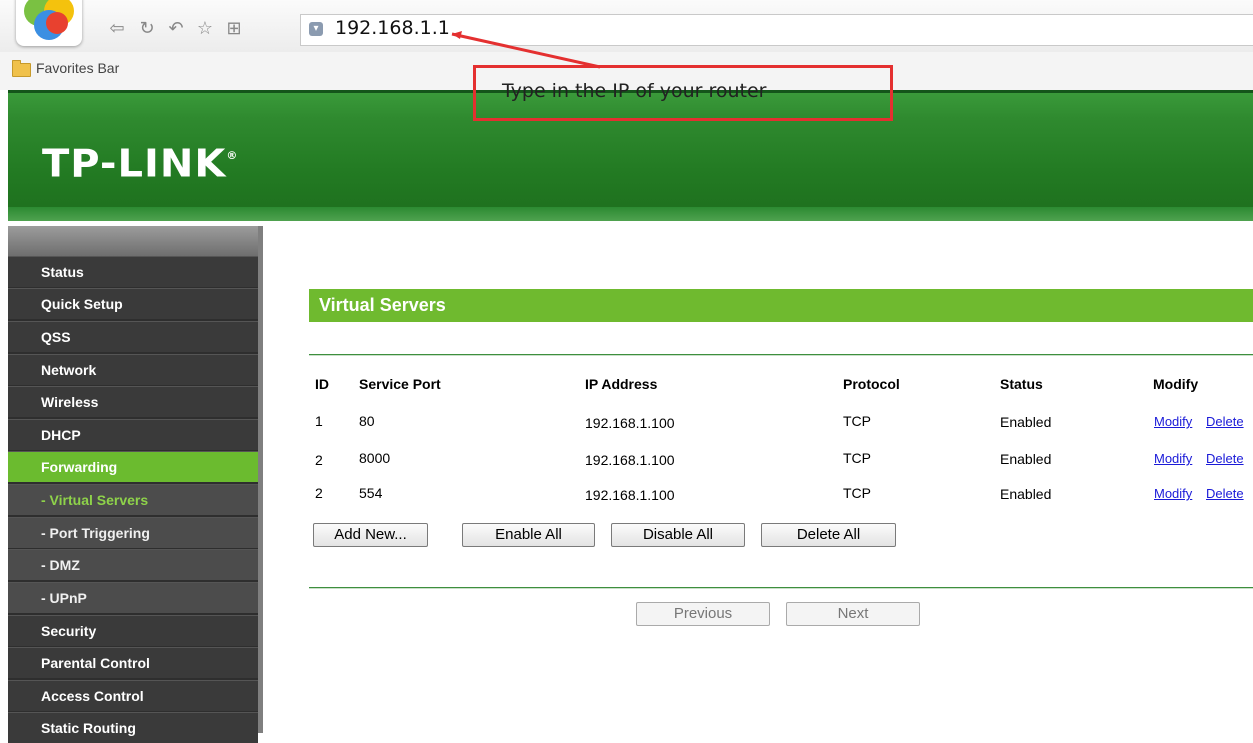 This screenshot has width=1253, height=743. Describe the element at coordinates (205, 29) in the screenshot. I see `star-icon: ☆` at that location.